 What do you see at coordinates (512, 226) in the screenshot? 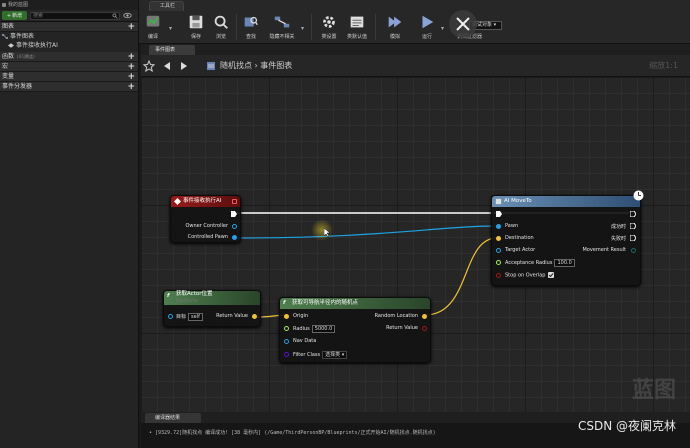
I see `pawn-label: Pawn` at bounding box center [512, 226].